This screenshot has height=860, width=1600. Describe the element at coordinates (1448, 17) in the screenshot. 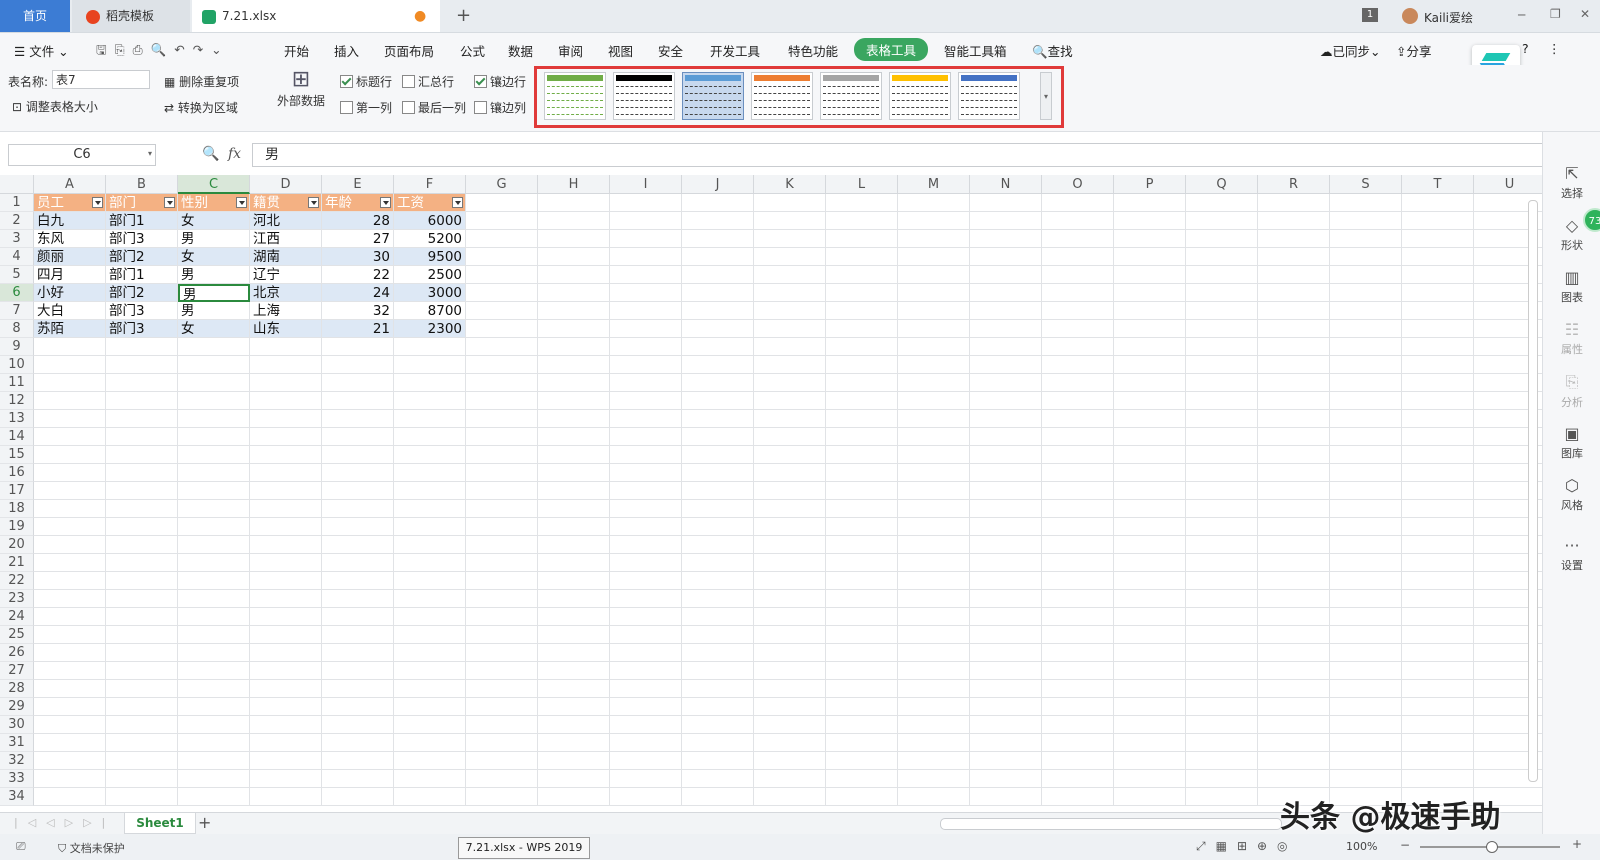

I see `user-name: Kaili爱绘` at that location.